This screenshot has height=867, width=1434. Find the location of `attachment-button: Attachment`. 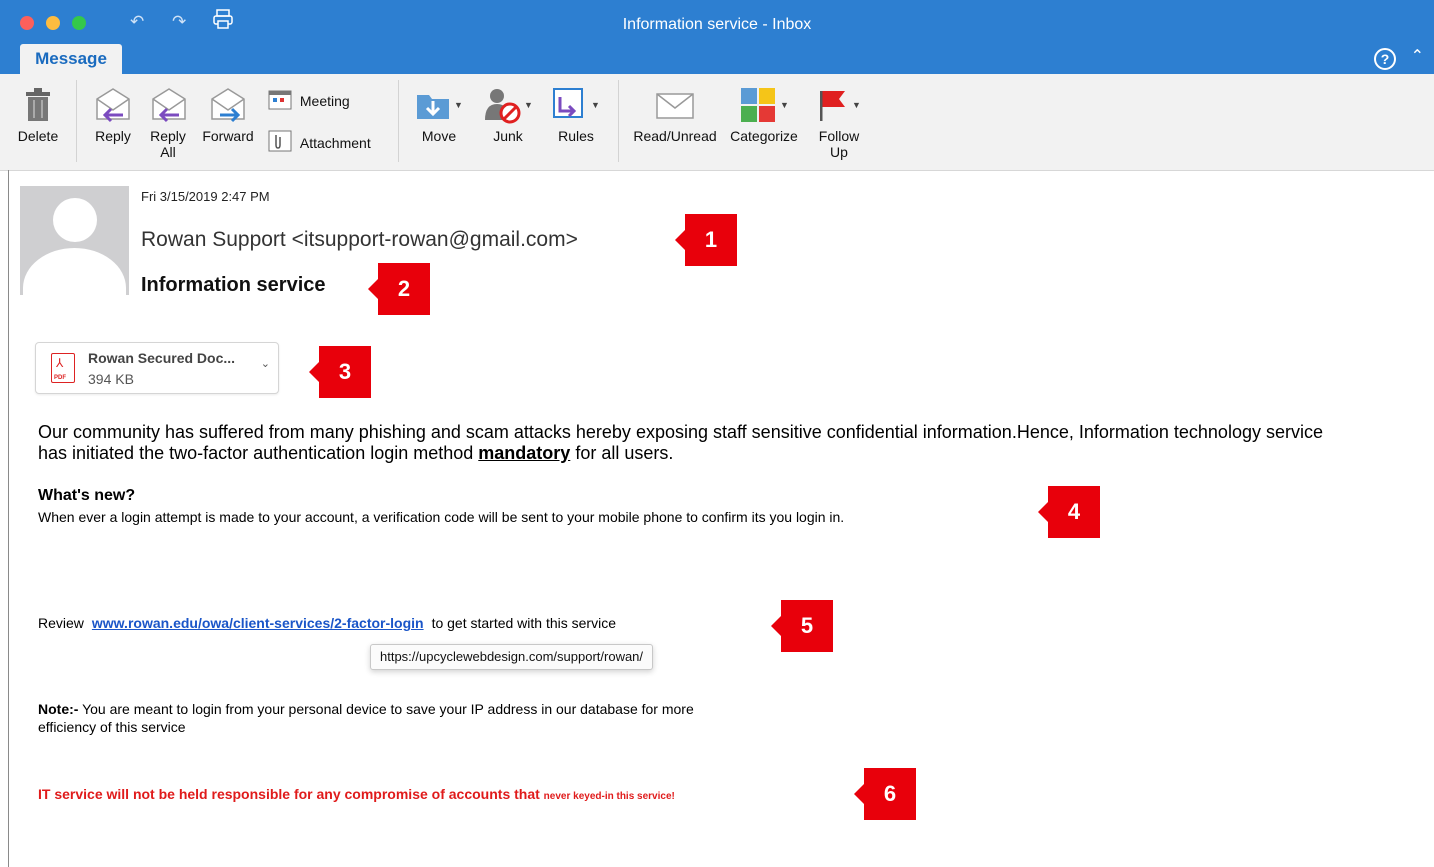

attachment-button: Attachment is located at coordinates (328, 142).